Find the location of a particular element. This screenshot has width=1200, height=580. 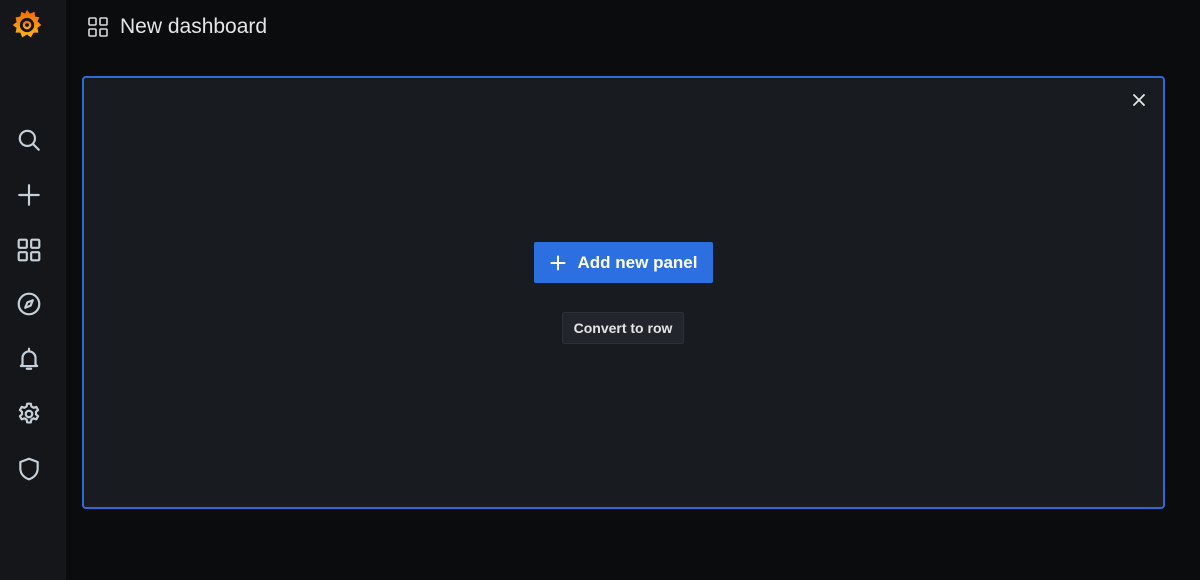

add-new-panel-button: Add new panel is located at coordinates (623, 262).